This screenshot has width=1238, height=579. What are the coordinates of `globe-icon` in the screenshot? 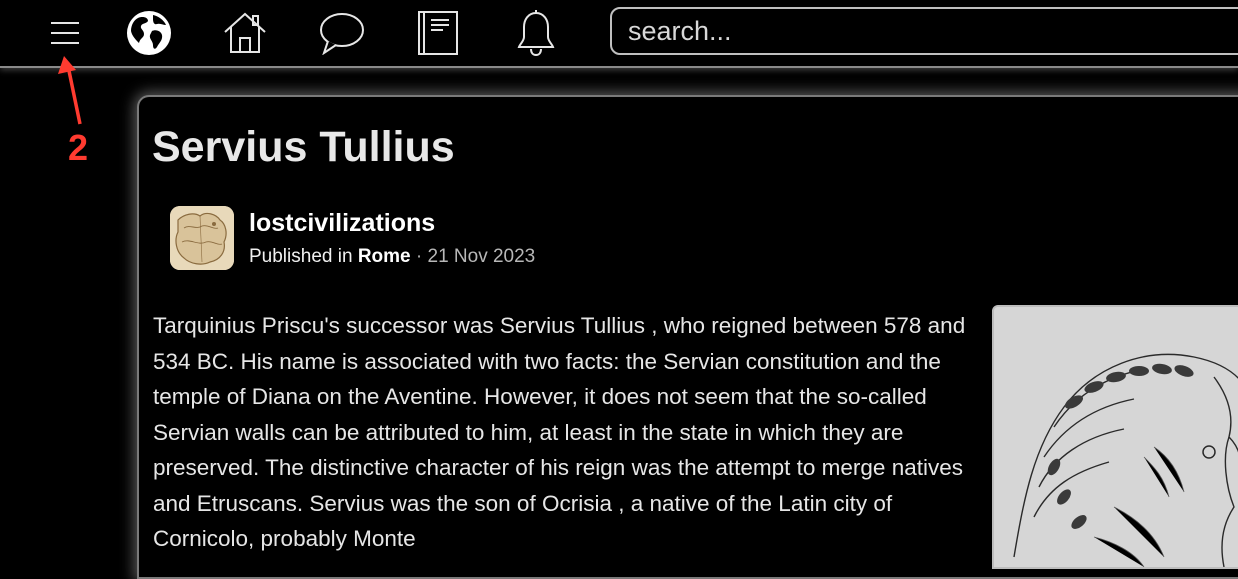 It's located at (149, 33).